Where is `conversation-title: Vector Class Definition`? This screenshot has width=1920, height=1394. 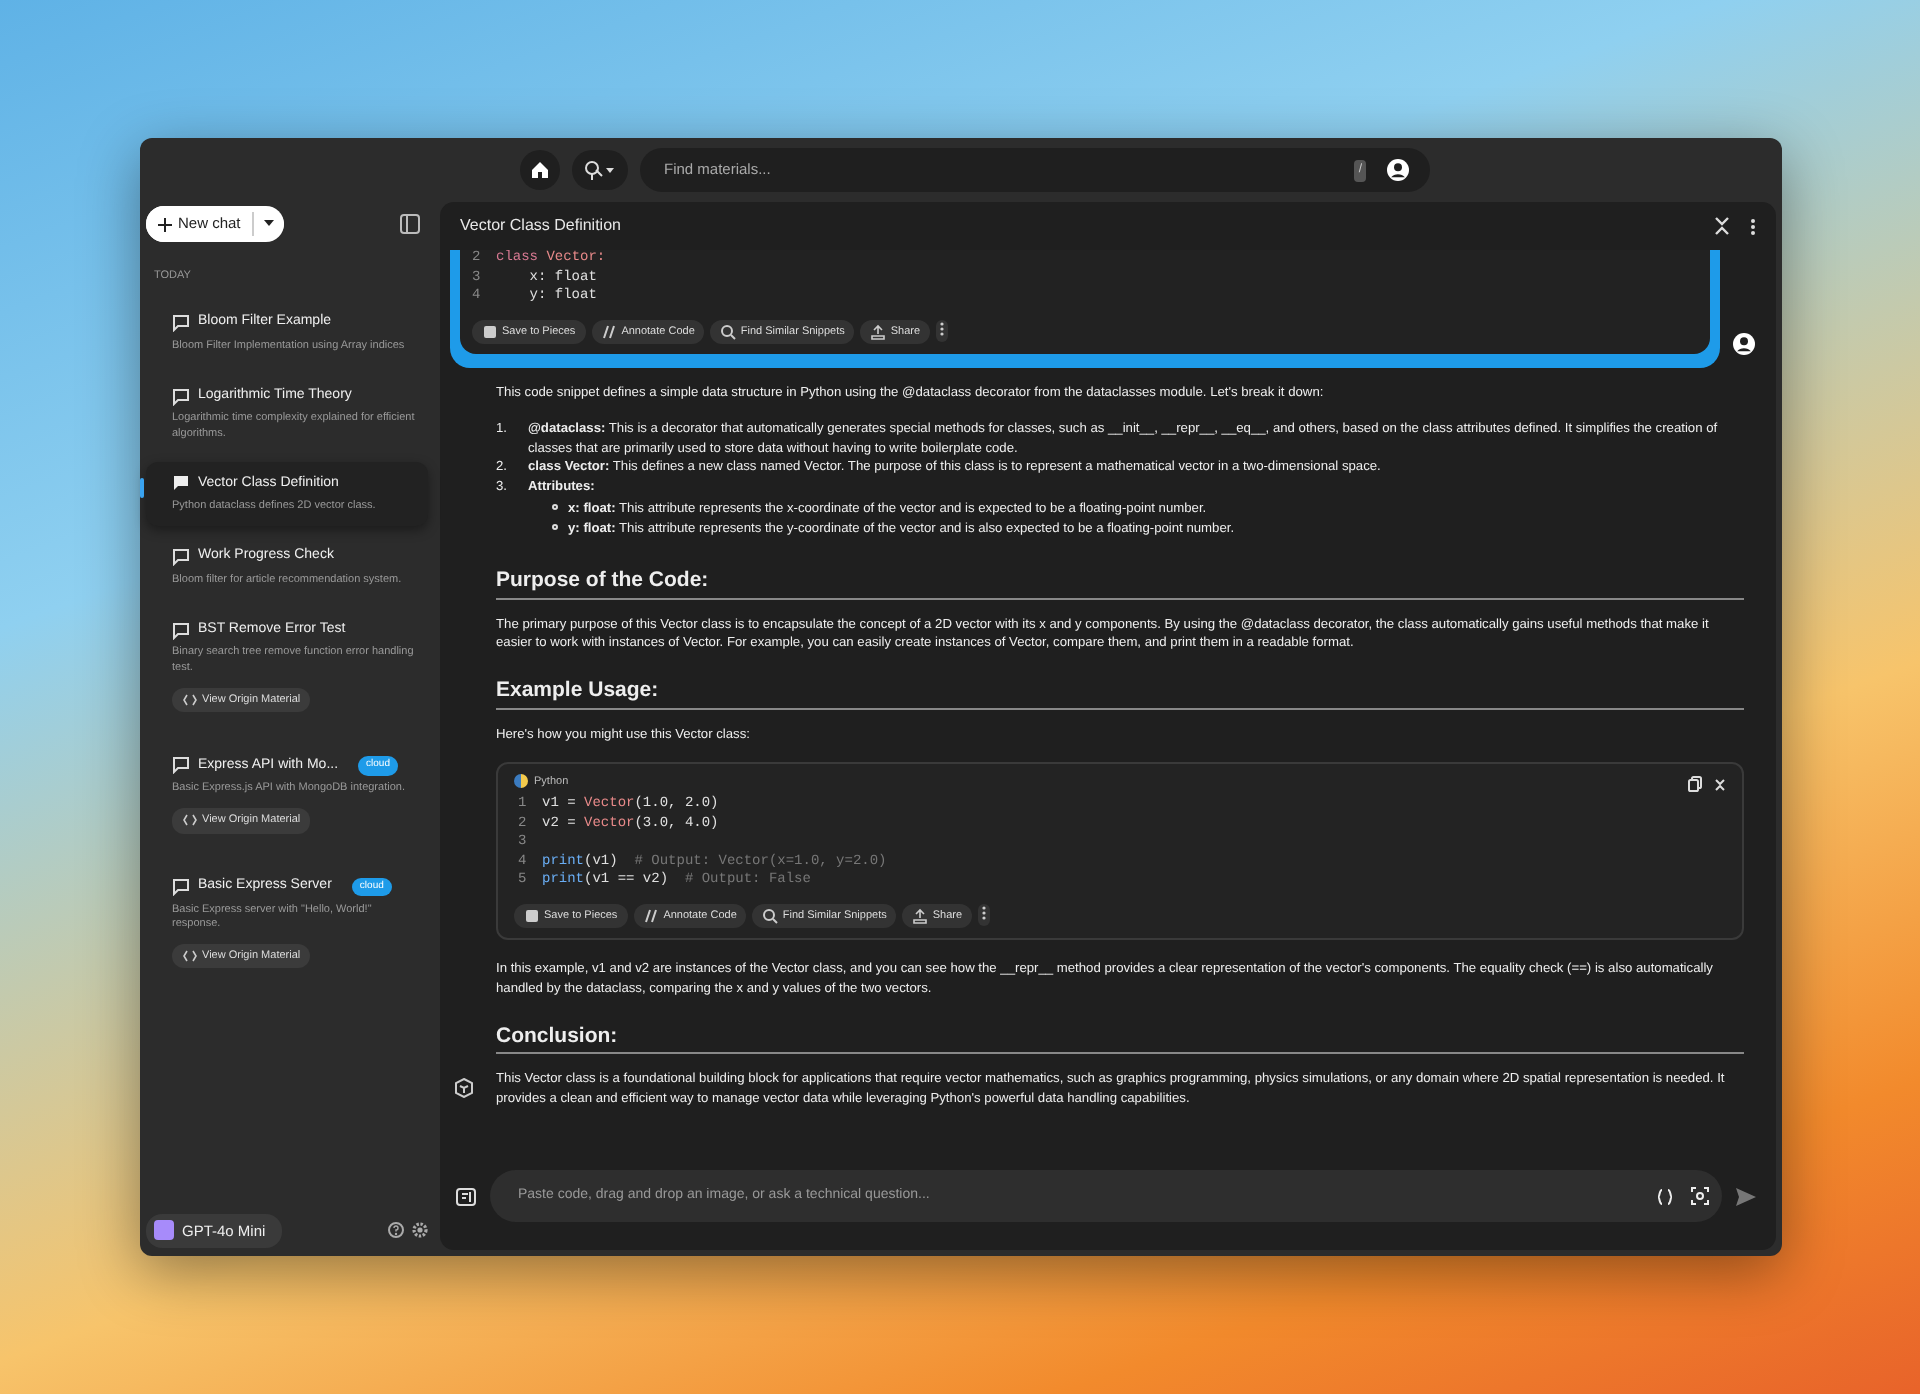
conversation-title: Vector Class Definition is located at coordinates (541, 226).